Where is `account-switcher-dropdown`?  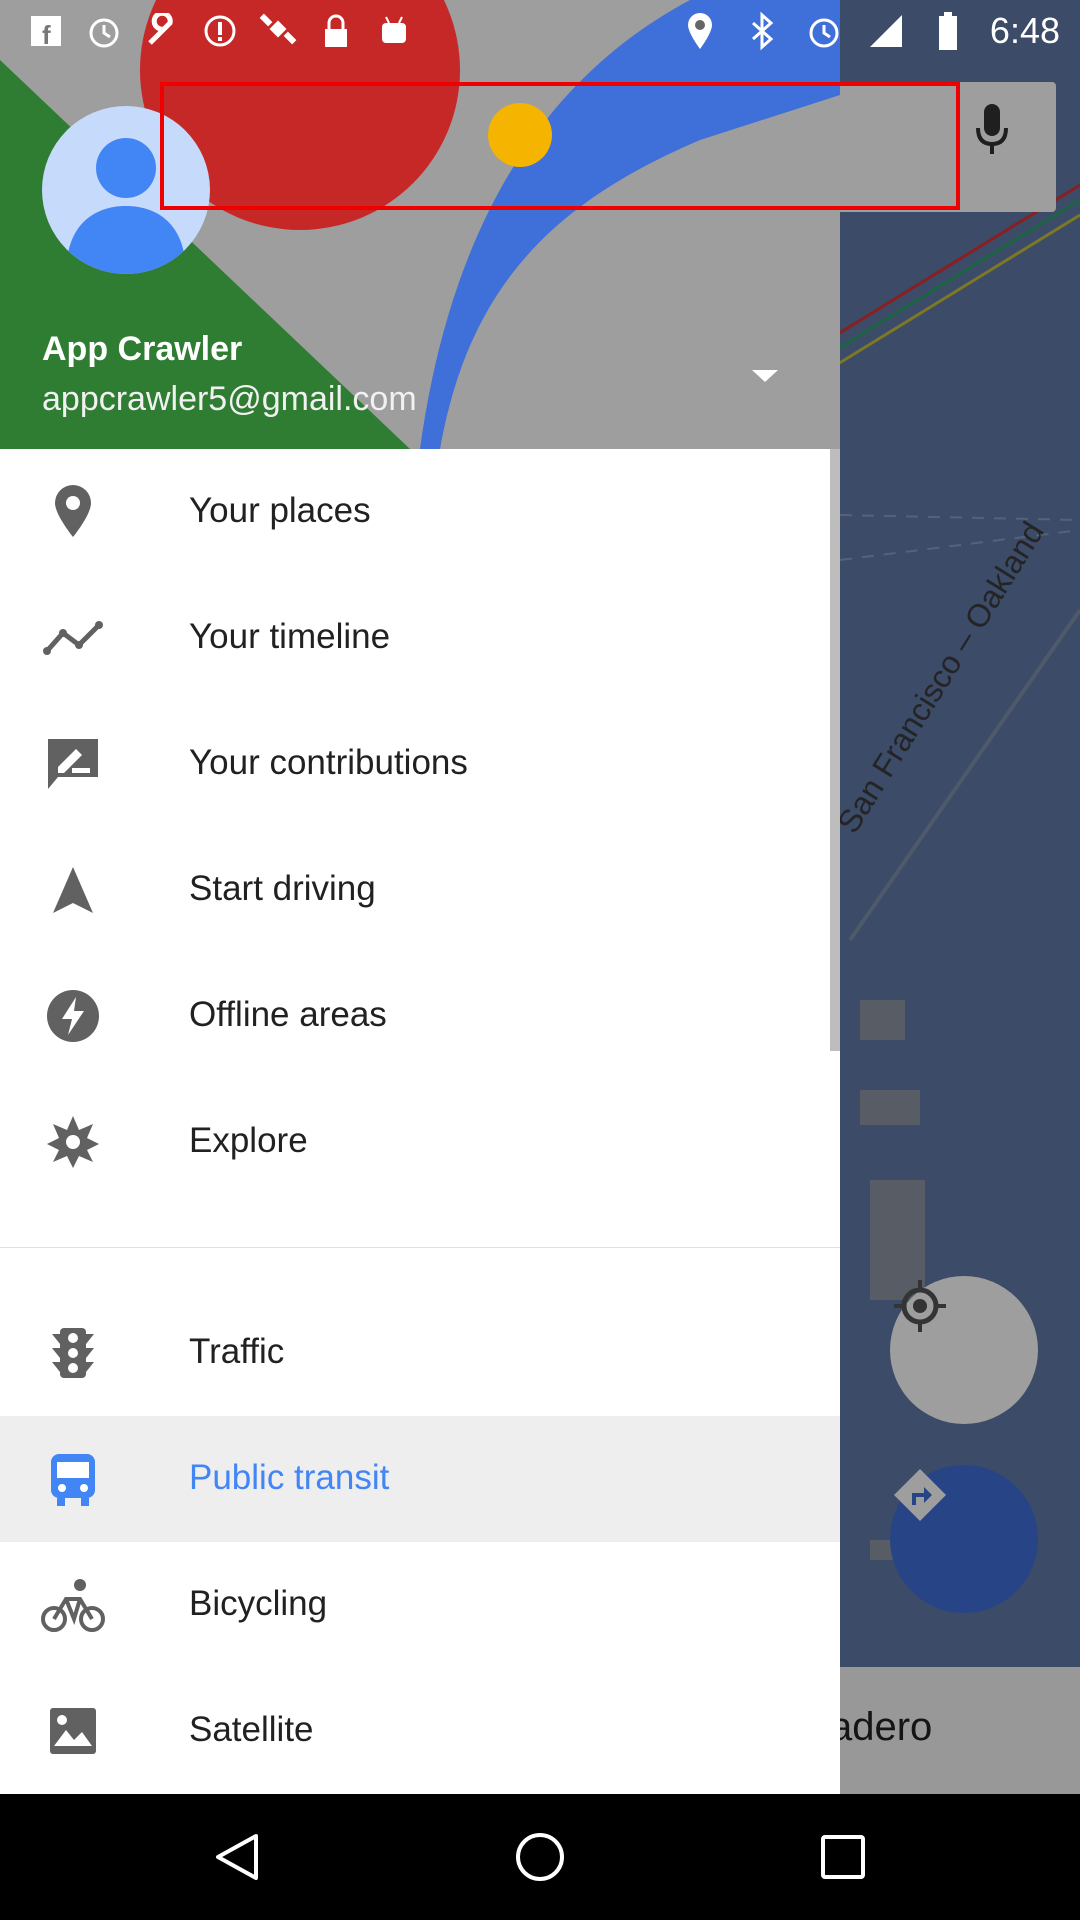
account-switcher-dropdown is located at coordinates (765, 376).